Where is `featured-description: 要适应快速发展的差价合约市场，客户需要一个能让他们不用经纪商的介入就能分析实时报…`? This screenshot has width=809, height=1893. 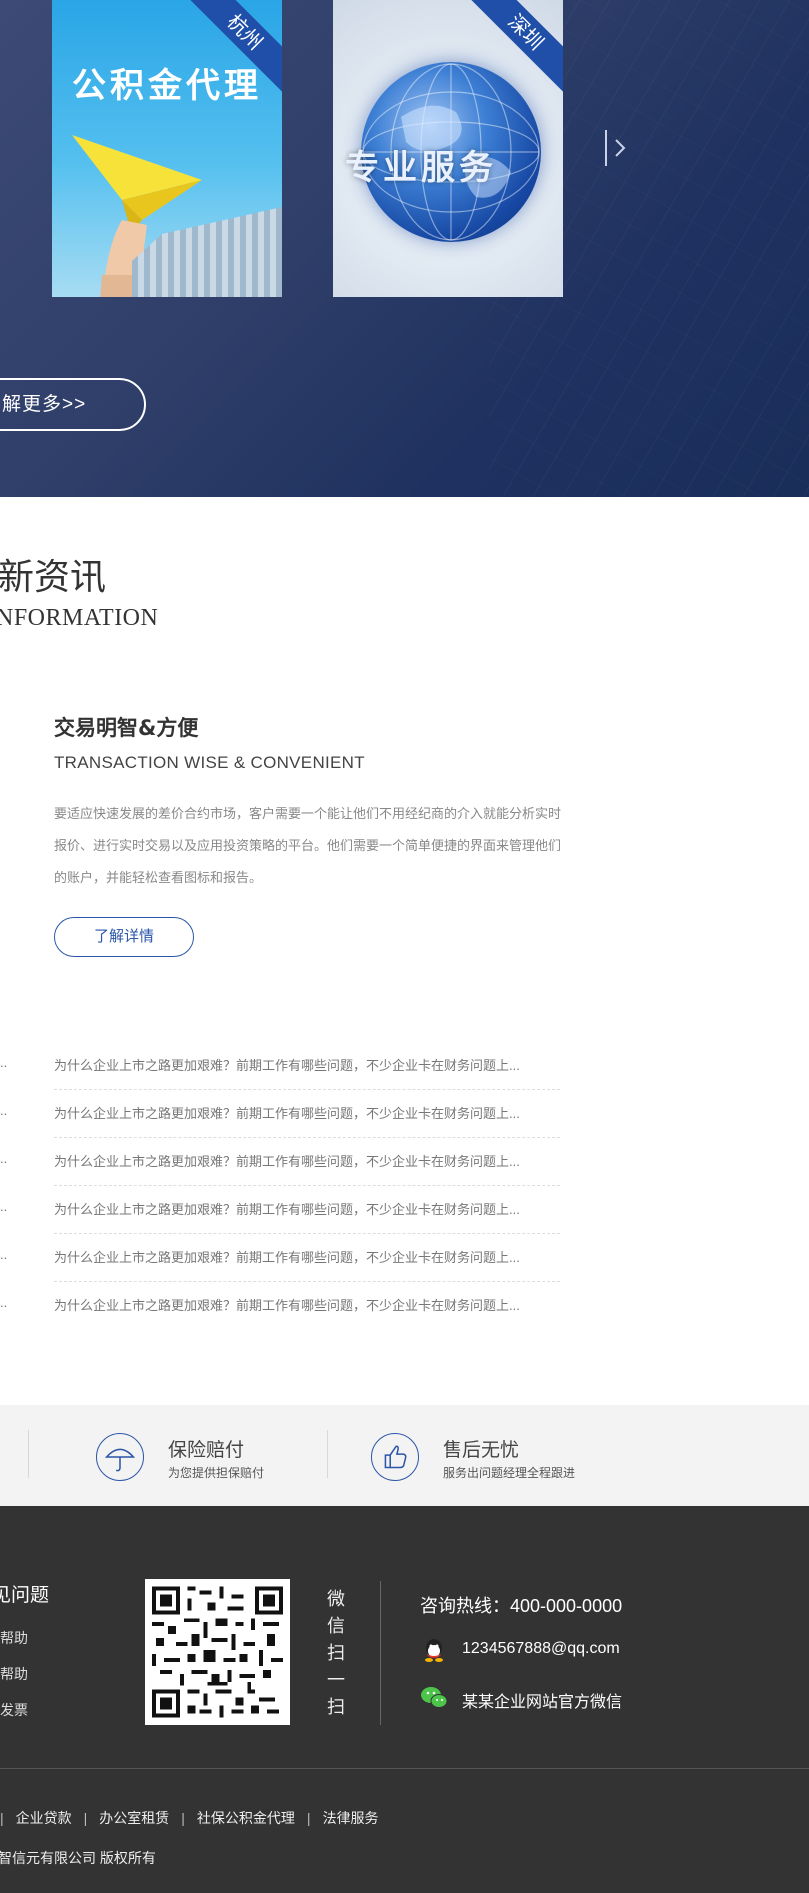
featured-description: 要适应快速发展的差价合约市场，客户需要一个能让他们不用经纪商的介入就能分析实时报… is located at coordinates (308, 845).